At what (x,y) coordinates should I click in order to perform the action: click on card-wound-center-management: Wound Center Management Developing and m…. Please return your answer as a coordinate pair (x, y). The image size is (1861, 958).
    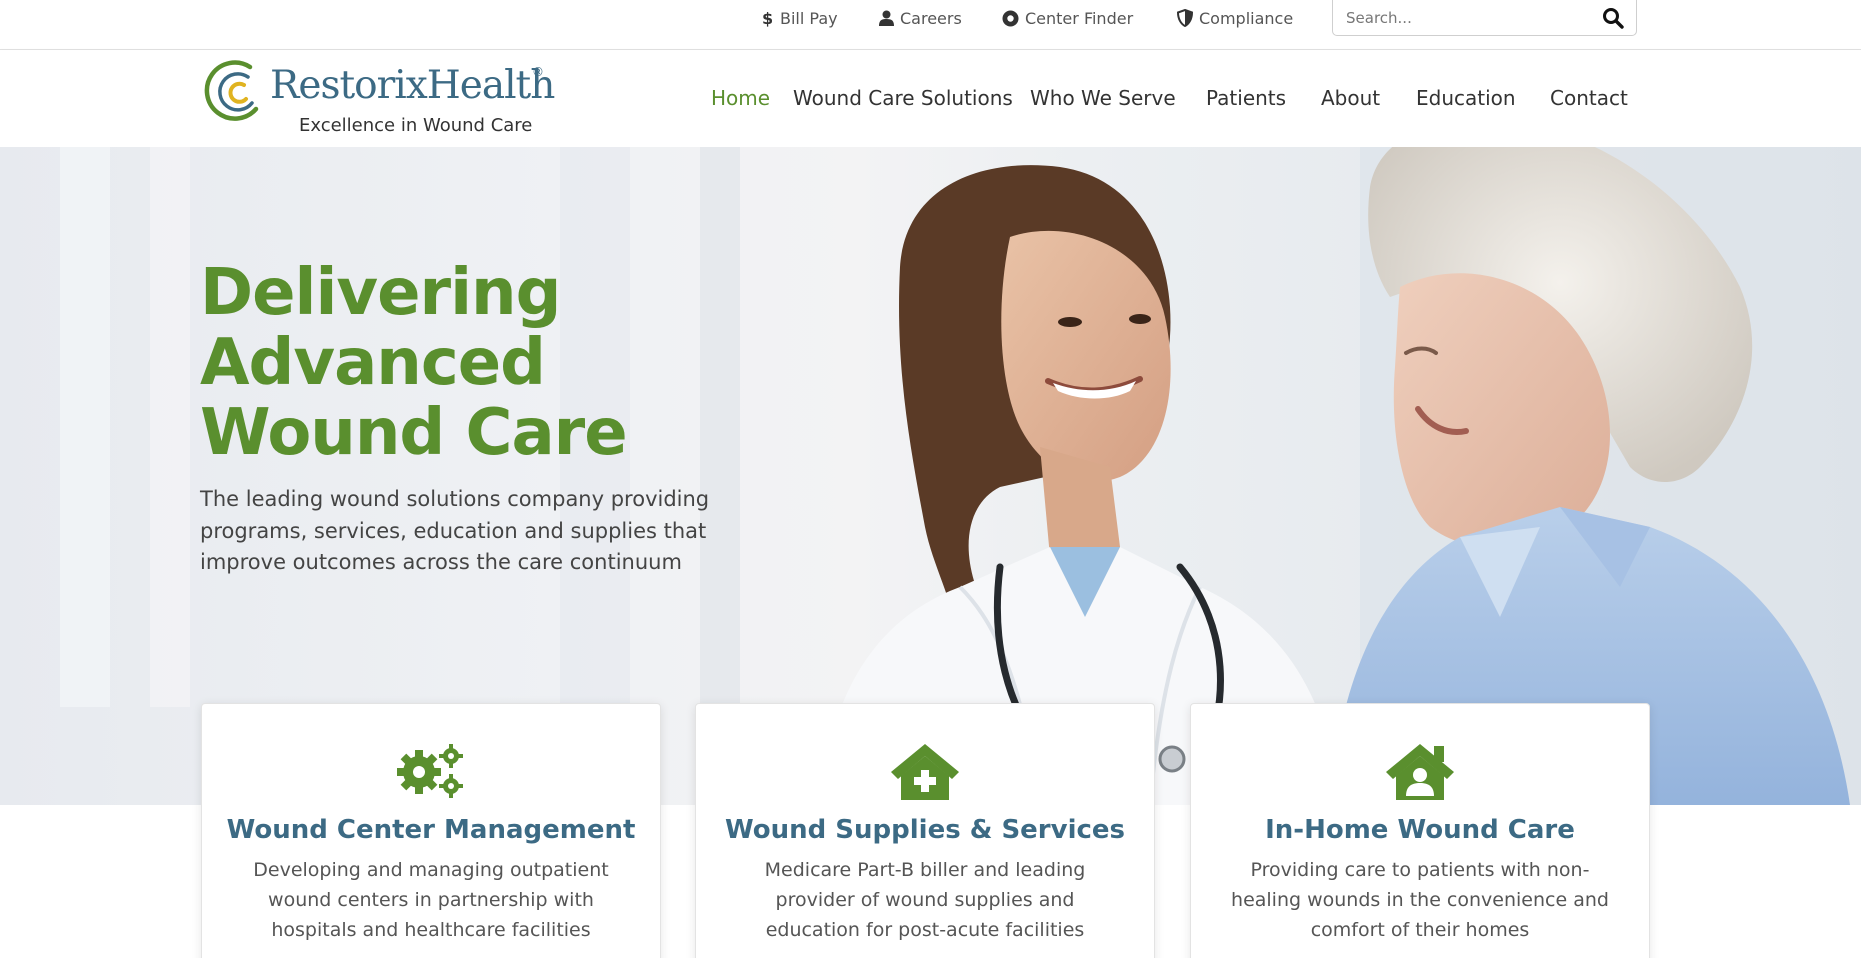
    Looking at the image, I should click on (431, 830).